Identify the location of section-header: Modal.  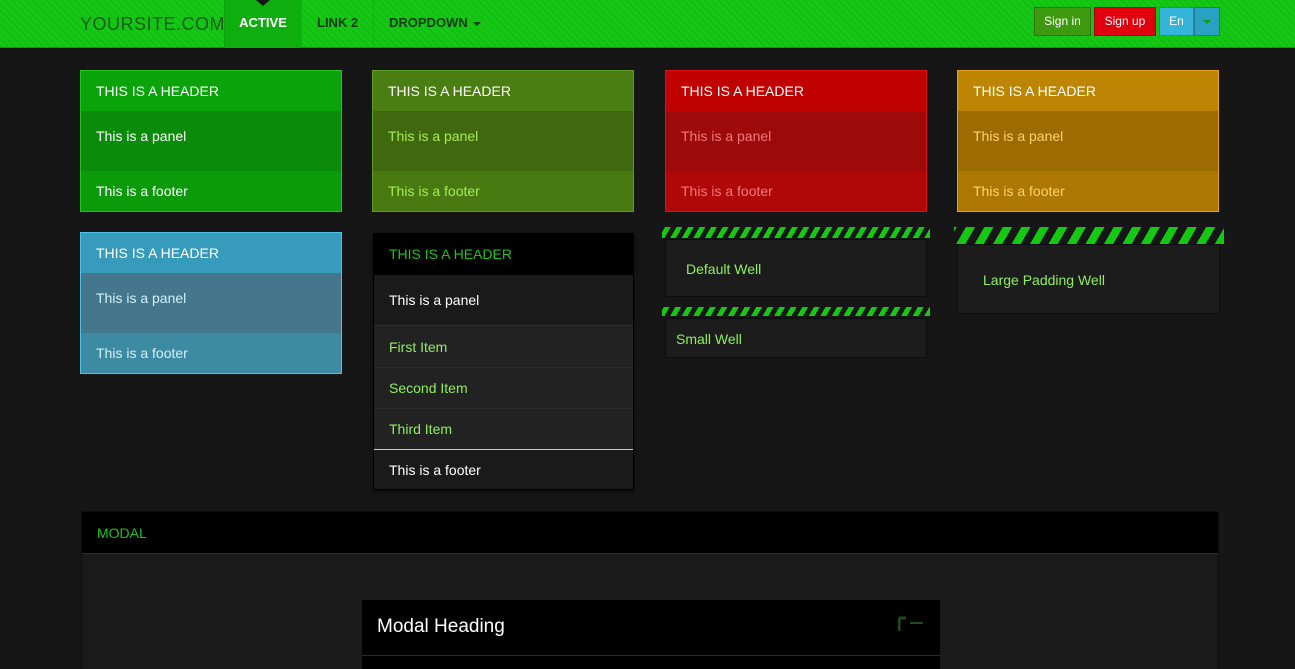
(650, 533).